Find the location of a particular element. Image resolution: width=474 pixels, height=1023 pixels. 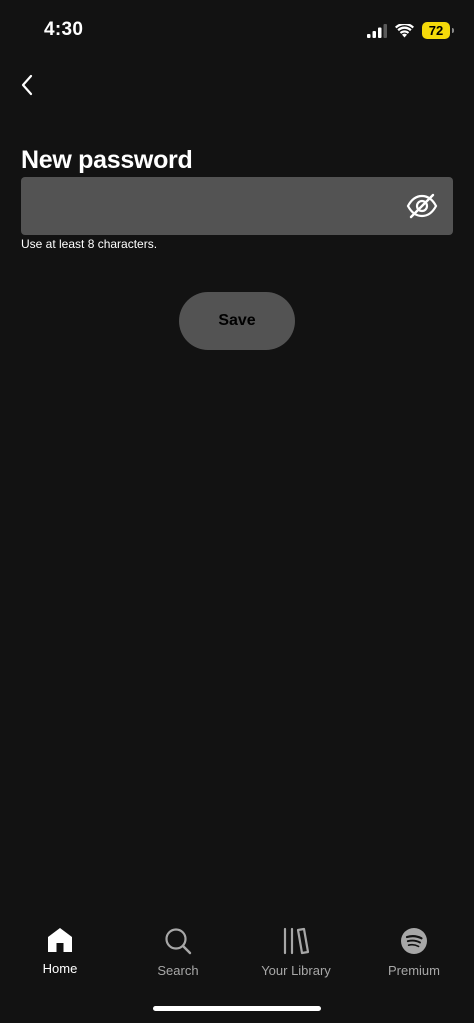

signal-icon is located at coordinates (377, 30).